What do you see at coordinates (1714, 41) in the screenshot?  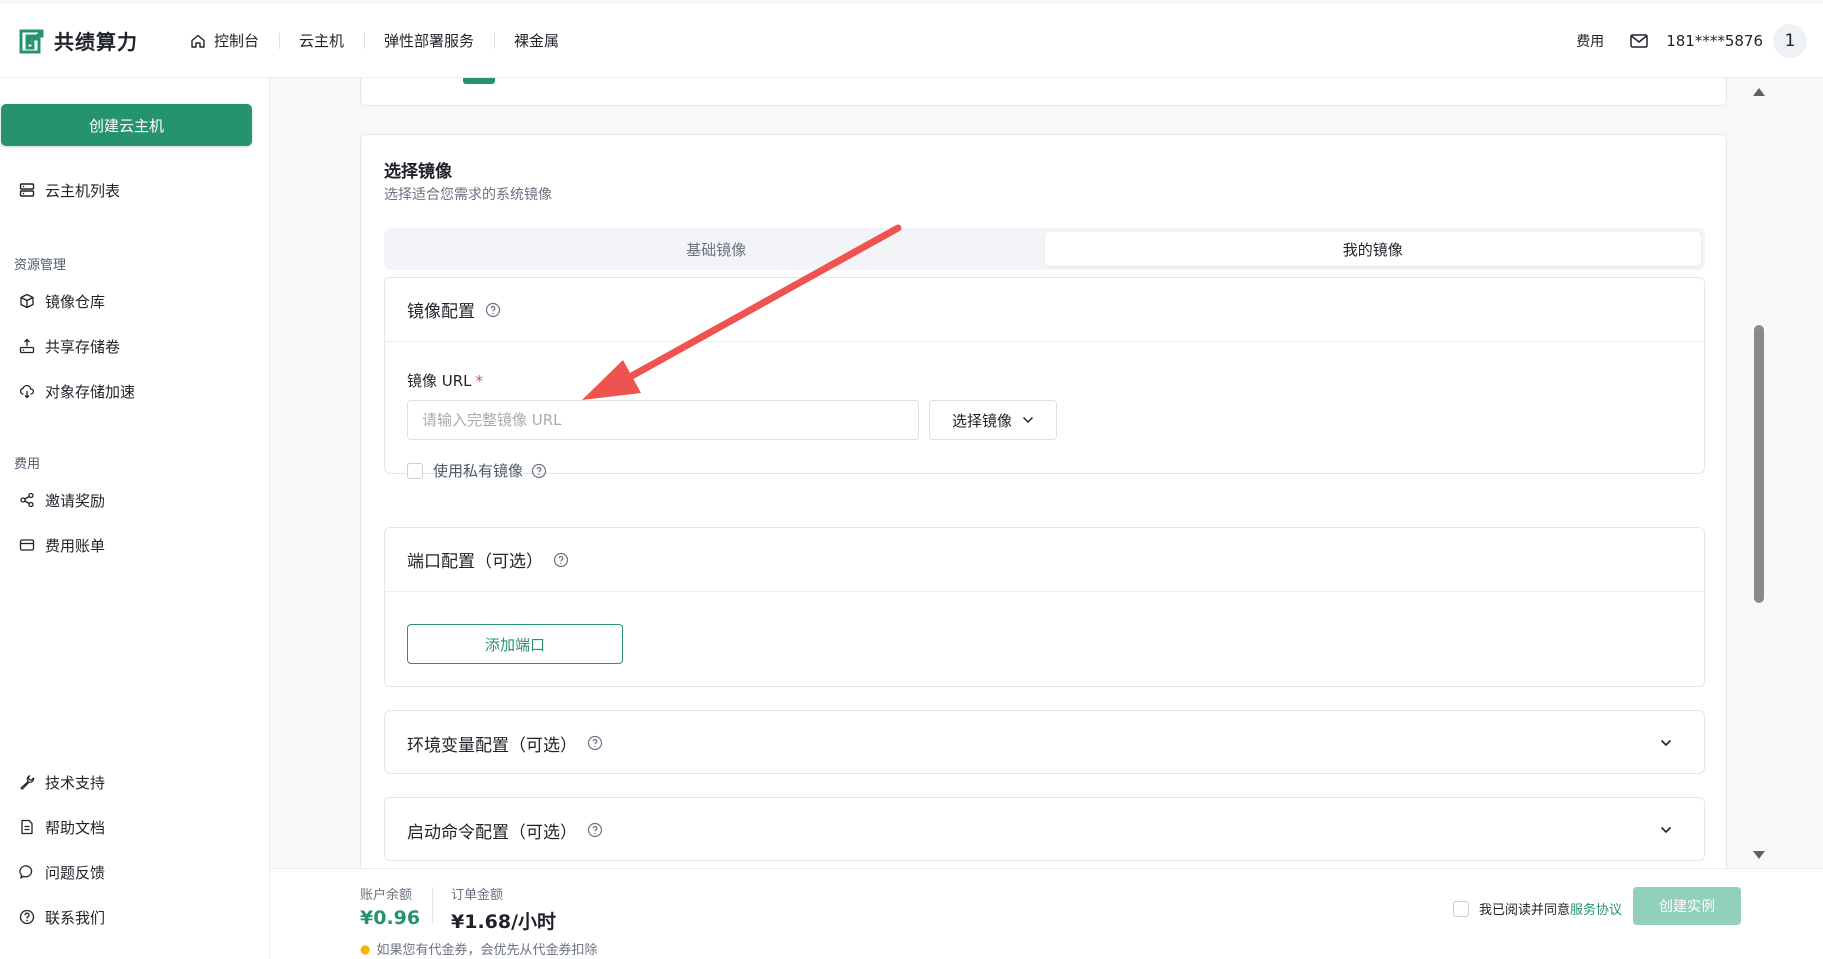 I see `user-phone: 181****5876` at bounding box center [1714, 41].